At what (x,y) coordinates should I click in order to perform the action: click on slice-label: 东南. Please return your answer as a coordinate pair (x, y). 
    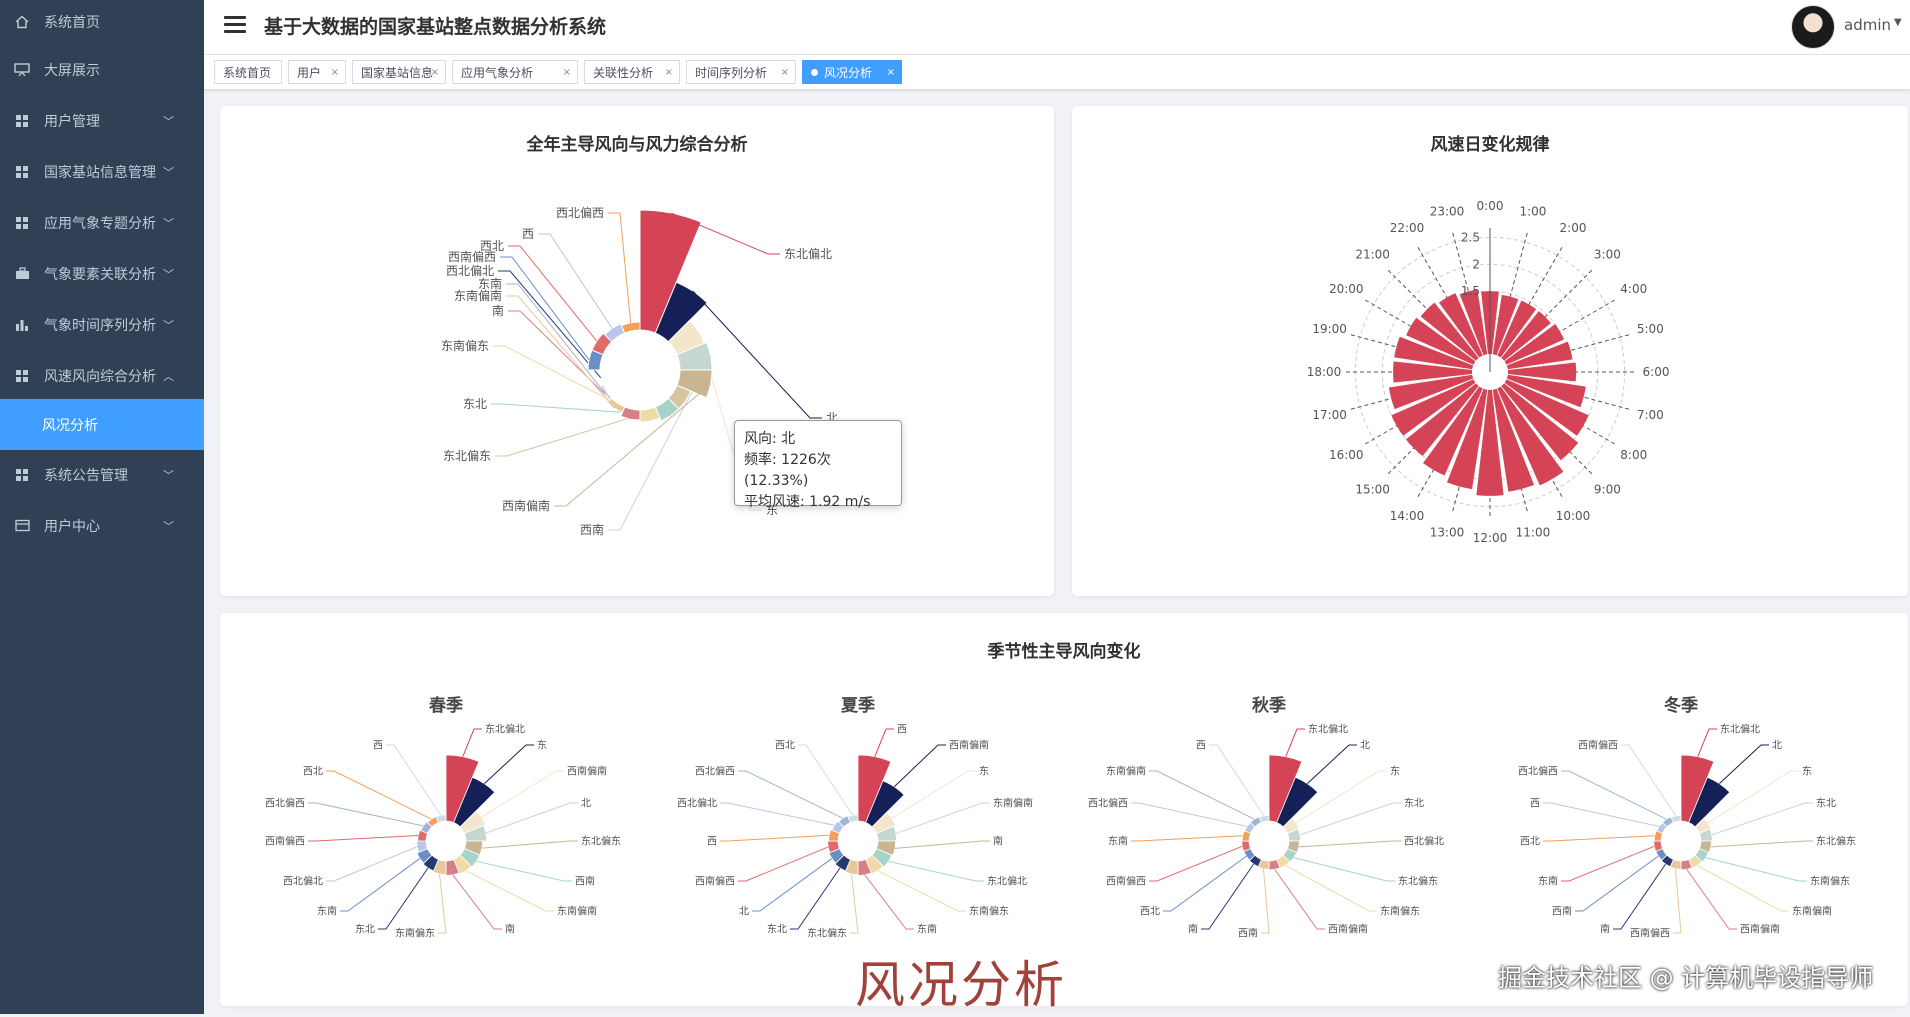
    Looking at the image, I should click on (327, 911).